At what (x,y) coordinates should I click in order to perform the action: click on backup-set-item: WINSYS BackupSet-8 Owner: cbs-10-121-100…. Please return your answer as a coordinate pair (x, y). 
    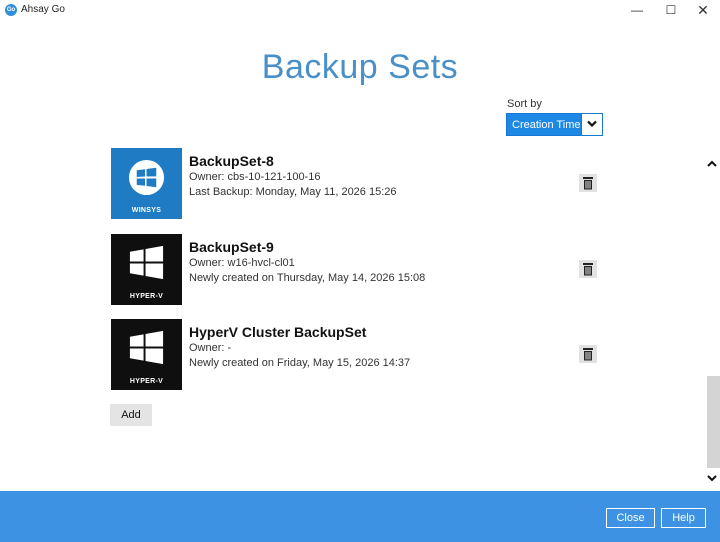
    Looking at the image, I should click on (361, 184).